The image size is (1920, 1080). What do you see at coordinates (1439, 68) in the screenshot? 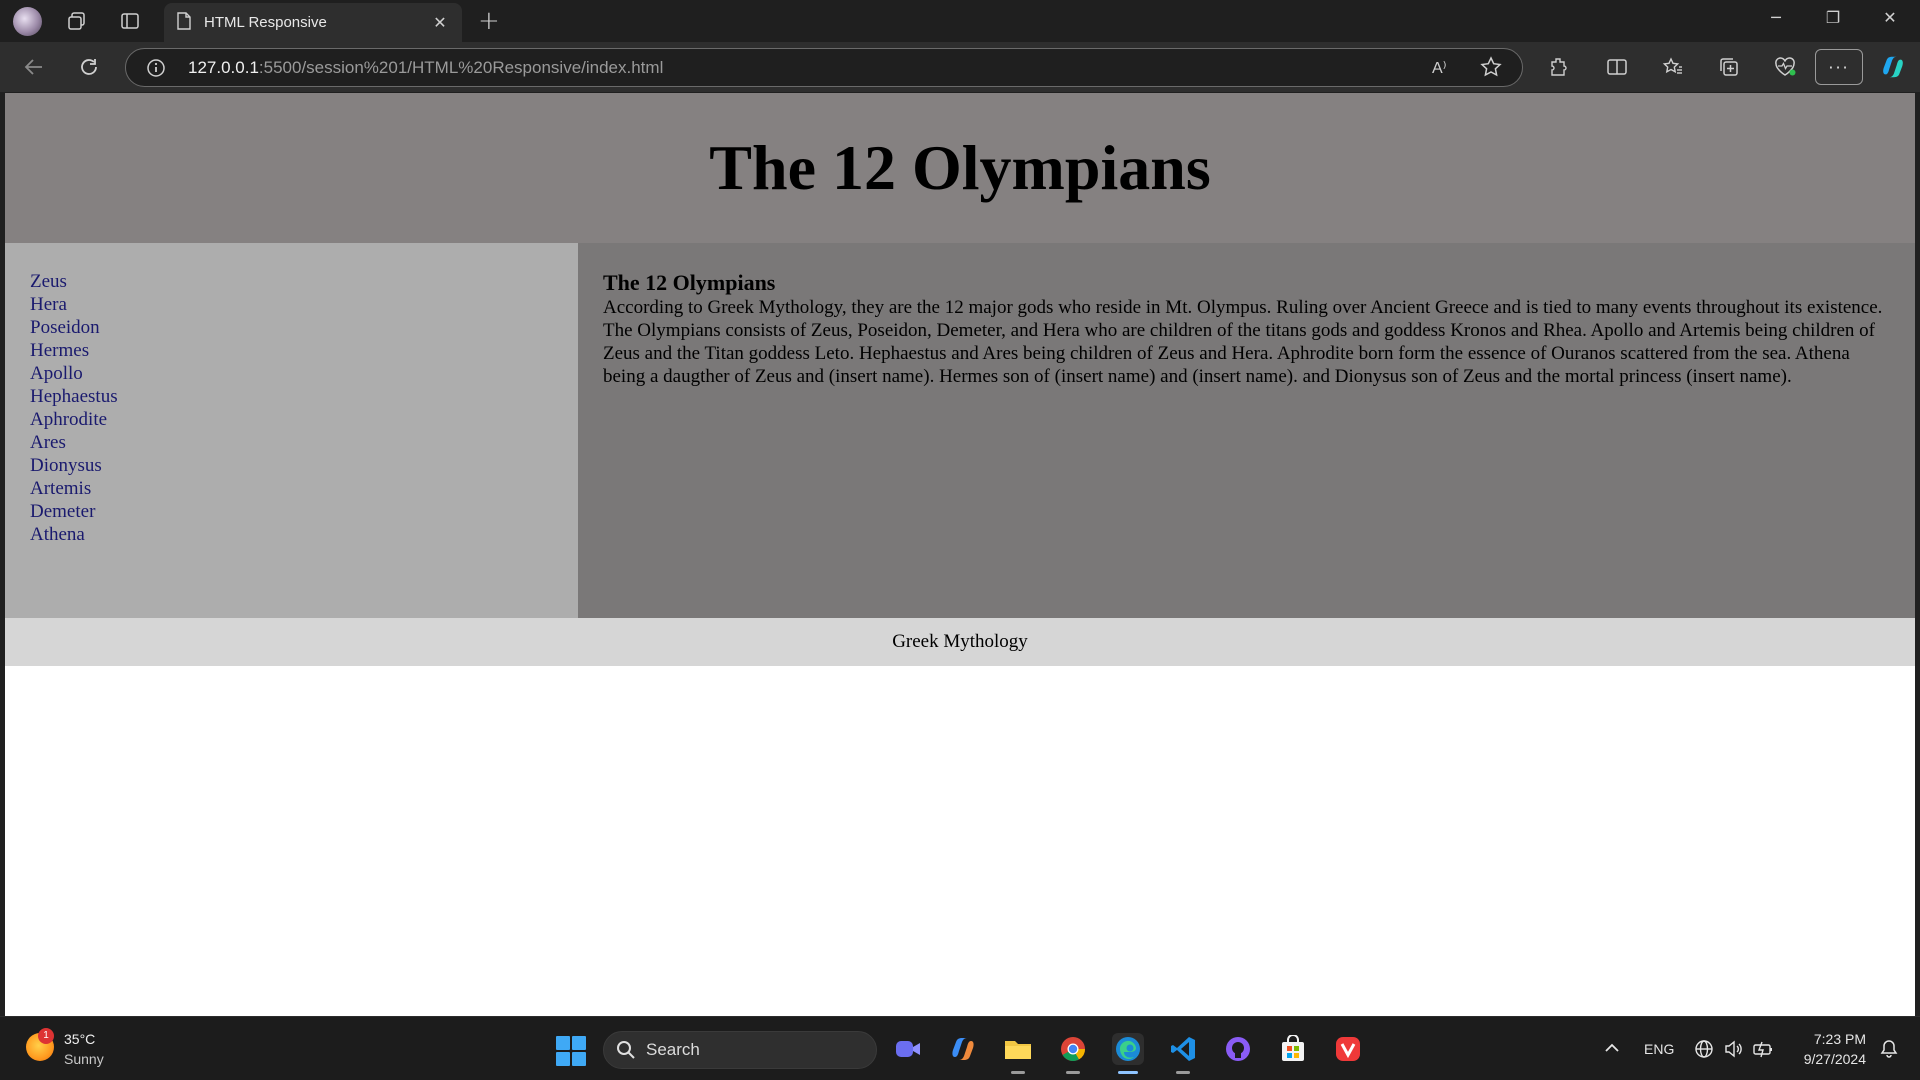
I see `read-aloud-icon: A⁾` at bounding box center [1439, 68].